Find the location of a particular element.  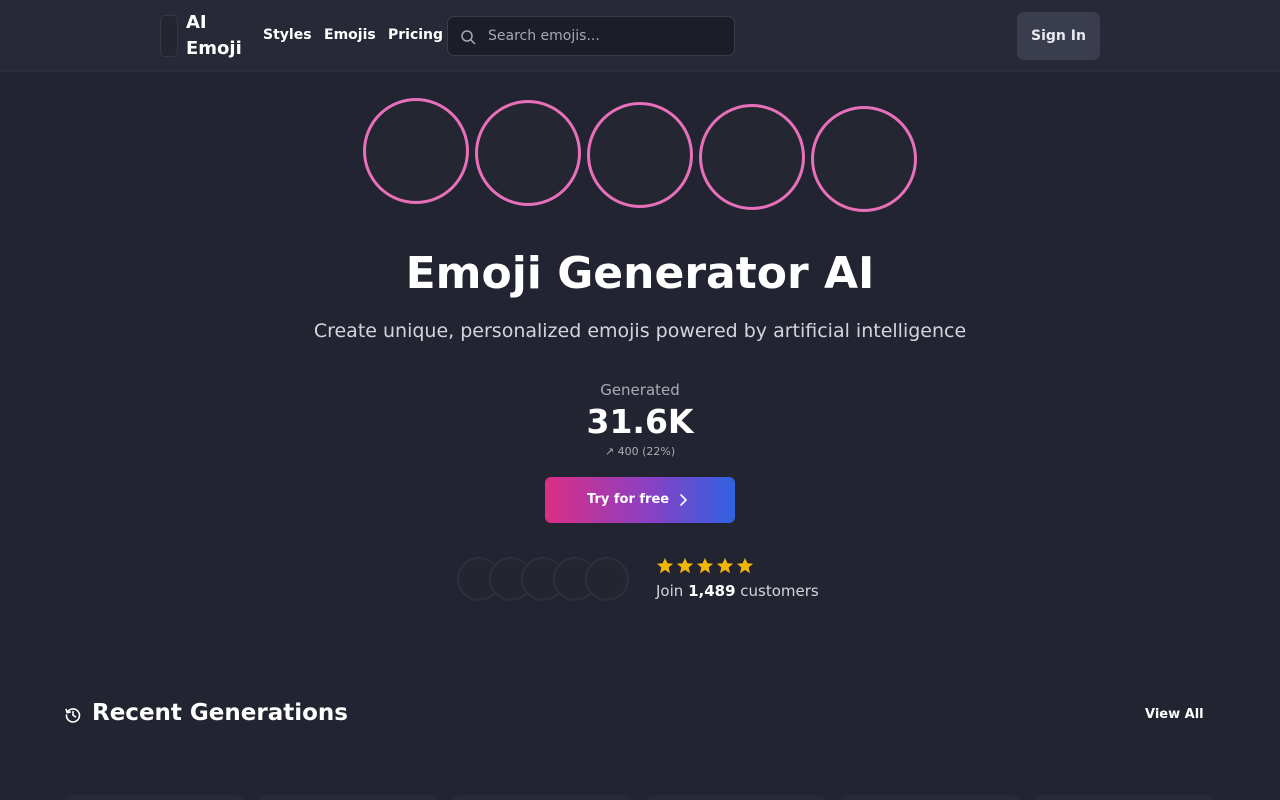

join-prefix: Join is located at coordinates (670, 591).